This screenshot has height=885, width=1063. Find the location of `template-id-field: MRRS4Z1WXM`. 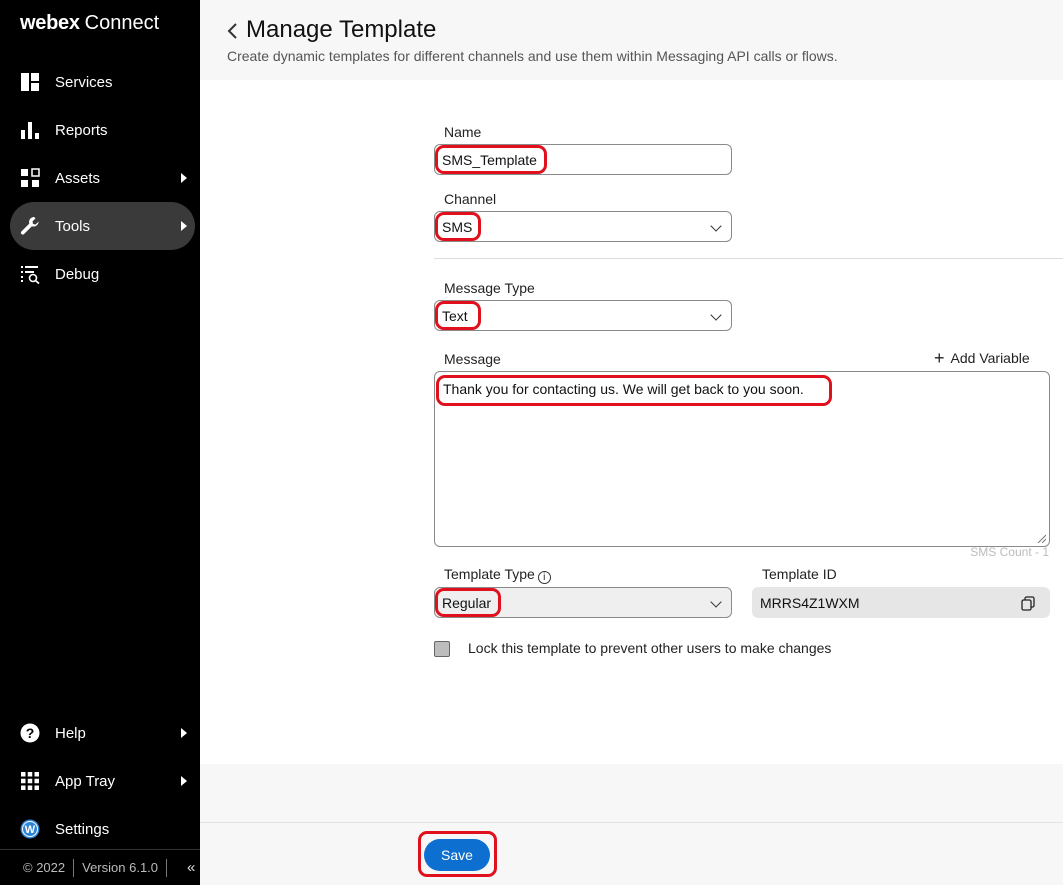

template-id-field: MRRS4Z1WXM is located at coordinates (901, 602).